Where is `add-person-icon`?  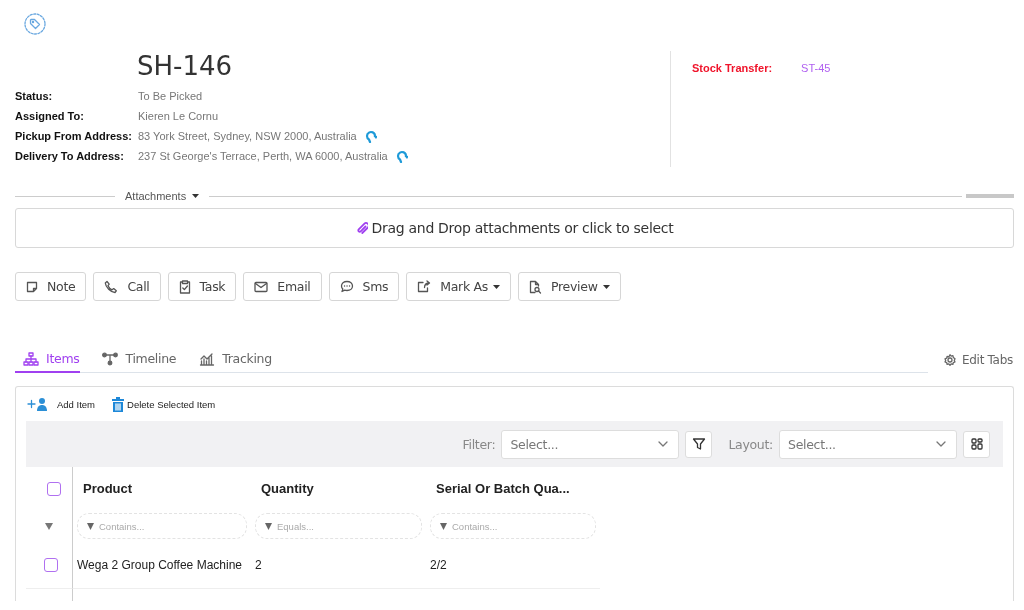
add-person-icon is located at coordinates (38, 404).